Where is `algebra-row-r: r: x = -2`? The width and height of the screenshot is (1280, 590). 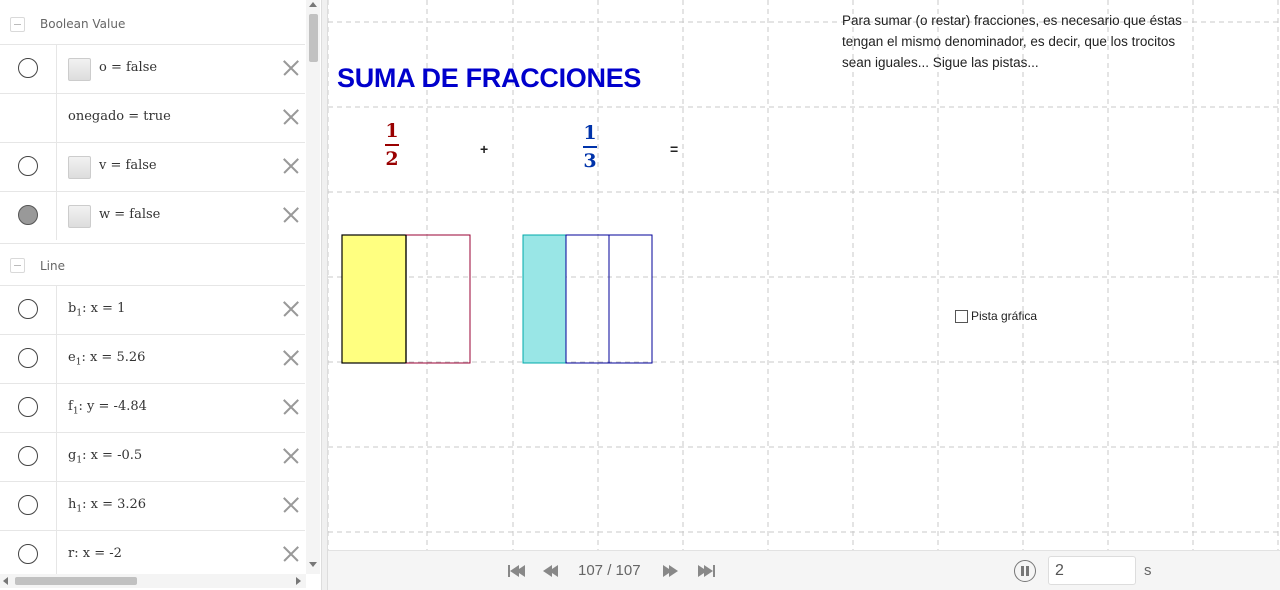
algebra-row-r: r: x = -2 is located at coordinates (152, 552).